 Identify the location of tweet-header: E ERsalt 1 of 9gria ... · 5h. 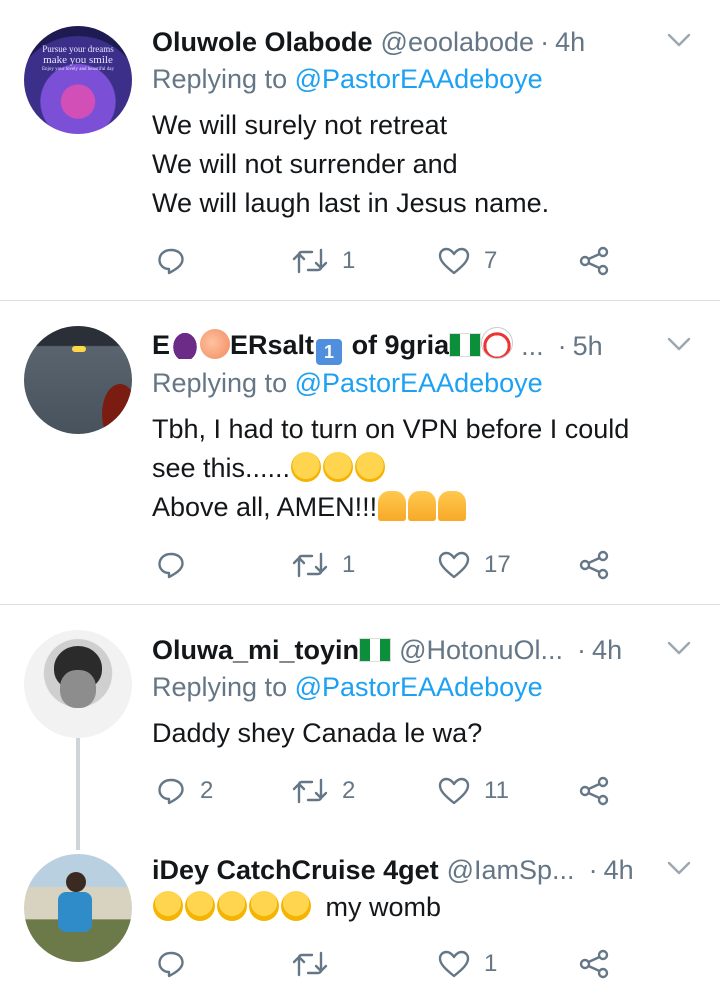
(421, 346).